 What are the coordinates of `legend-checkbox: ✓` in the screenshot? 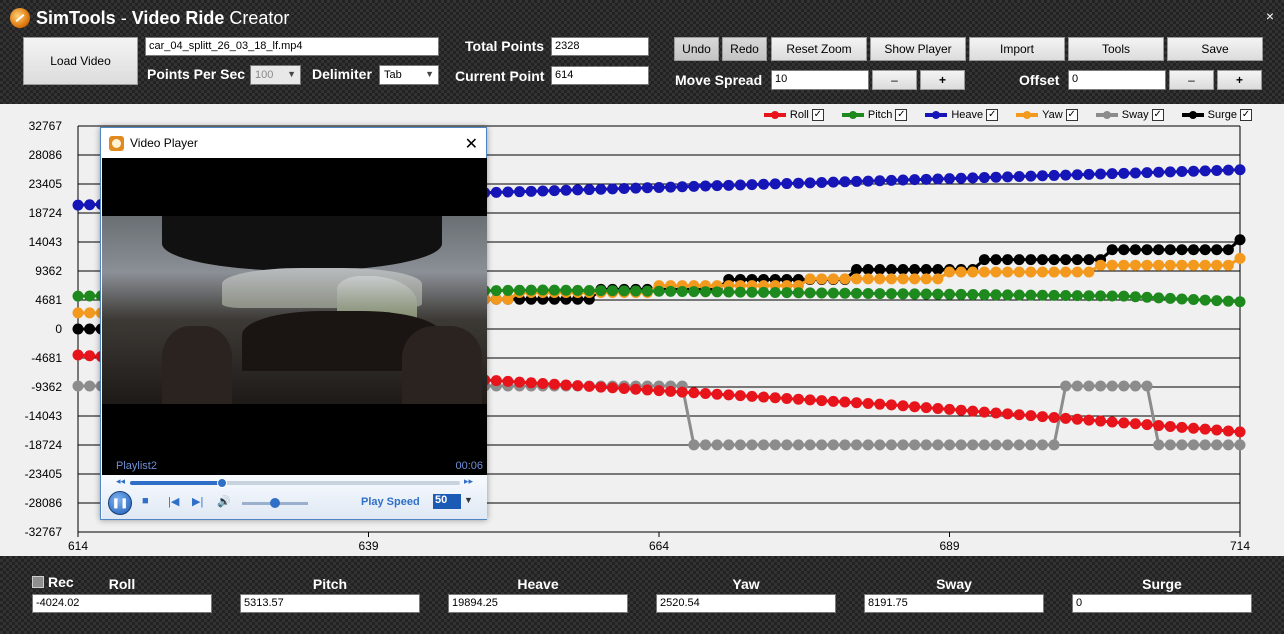 It's located at (1157, 115).